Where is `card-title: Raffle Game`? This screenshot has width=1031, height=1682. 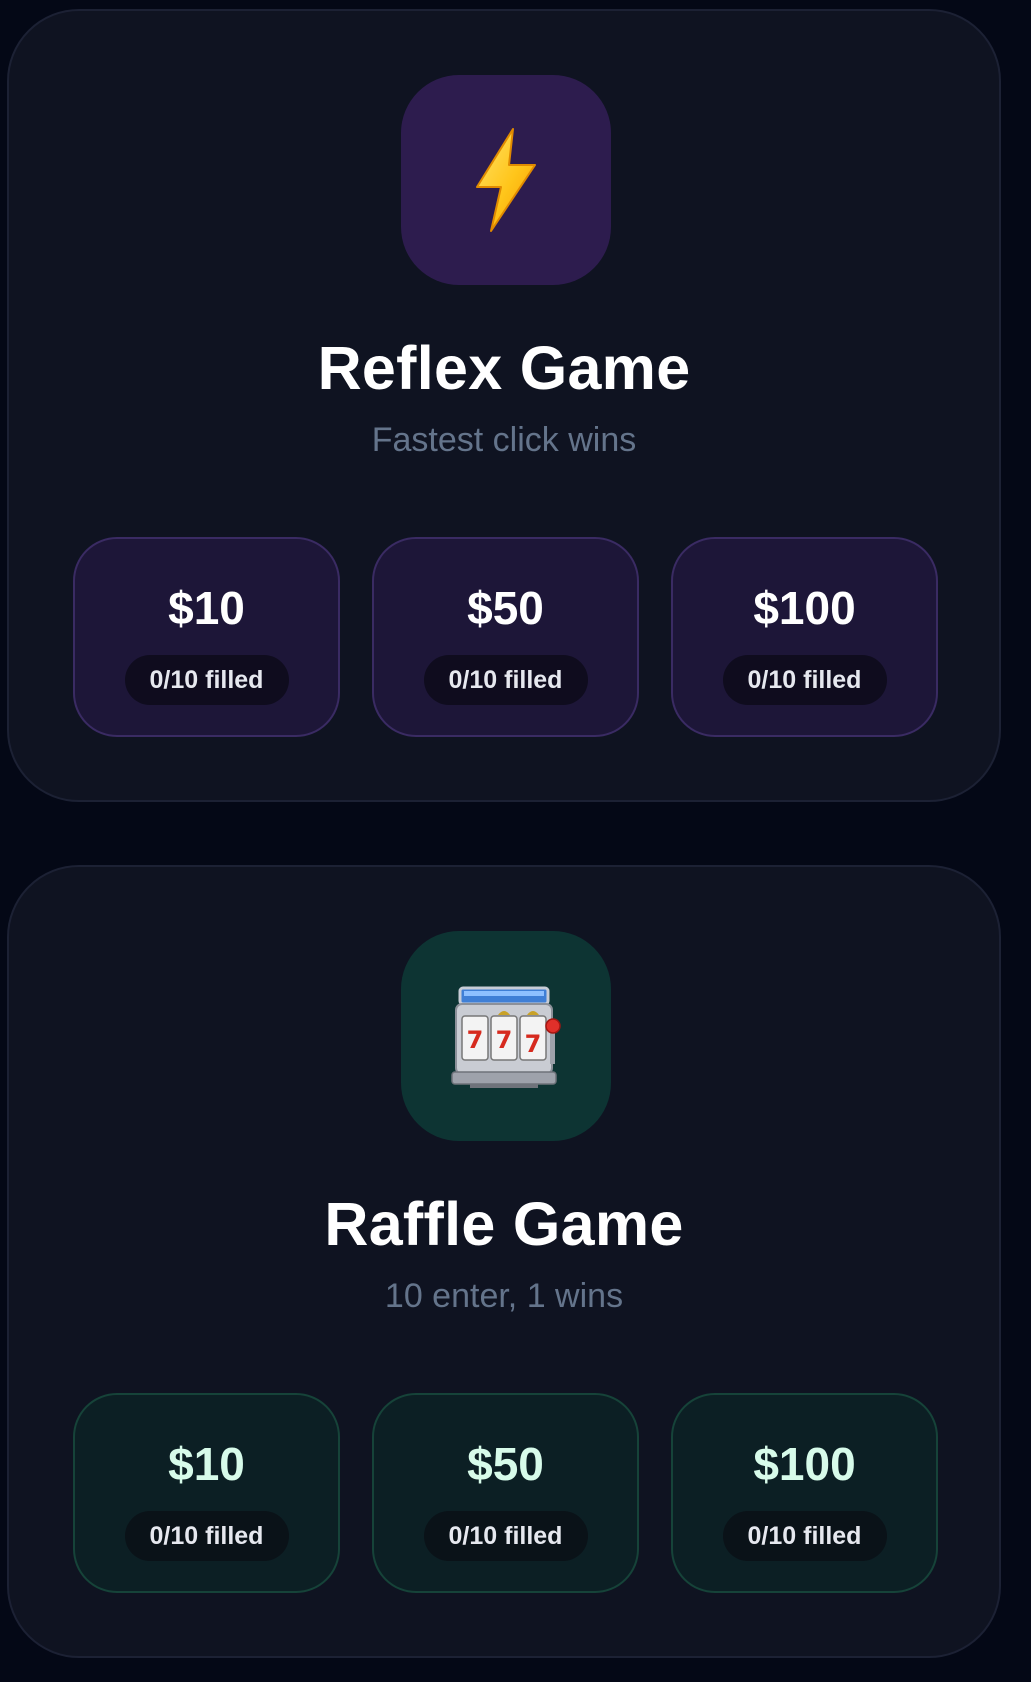 card-title: Raffle Game is located at coordinates (504, 1224).